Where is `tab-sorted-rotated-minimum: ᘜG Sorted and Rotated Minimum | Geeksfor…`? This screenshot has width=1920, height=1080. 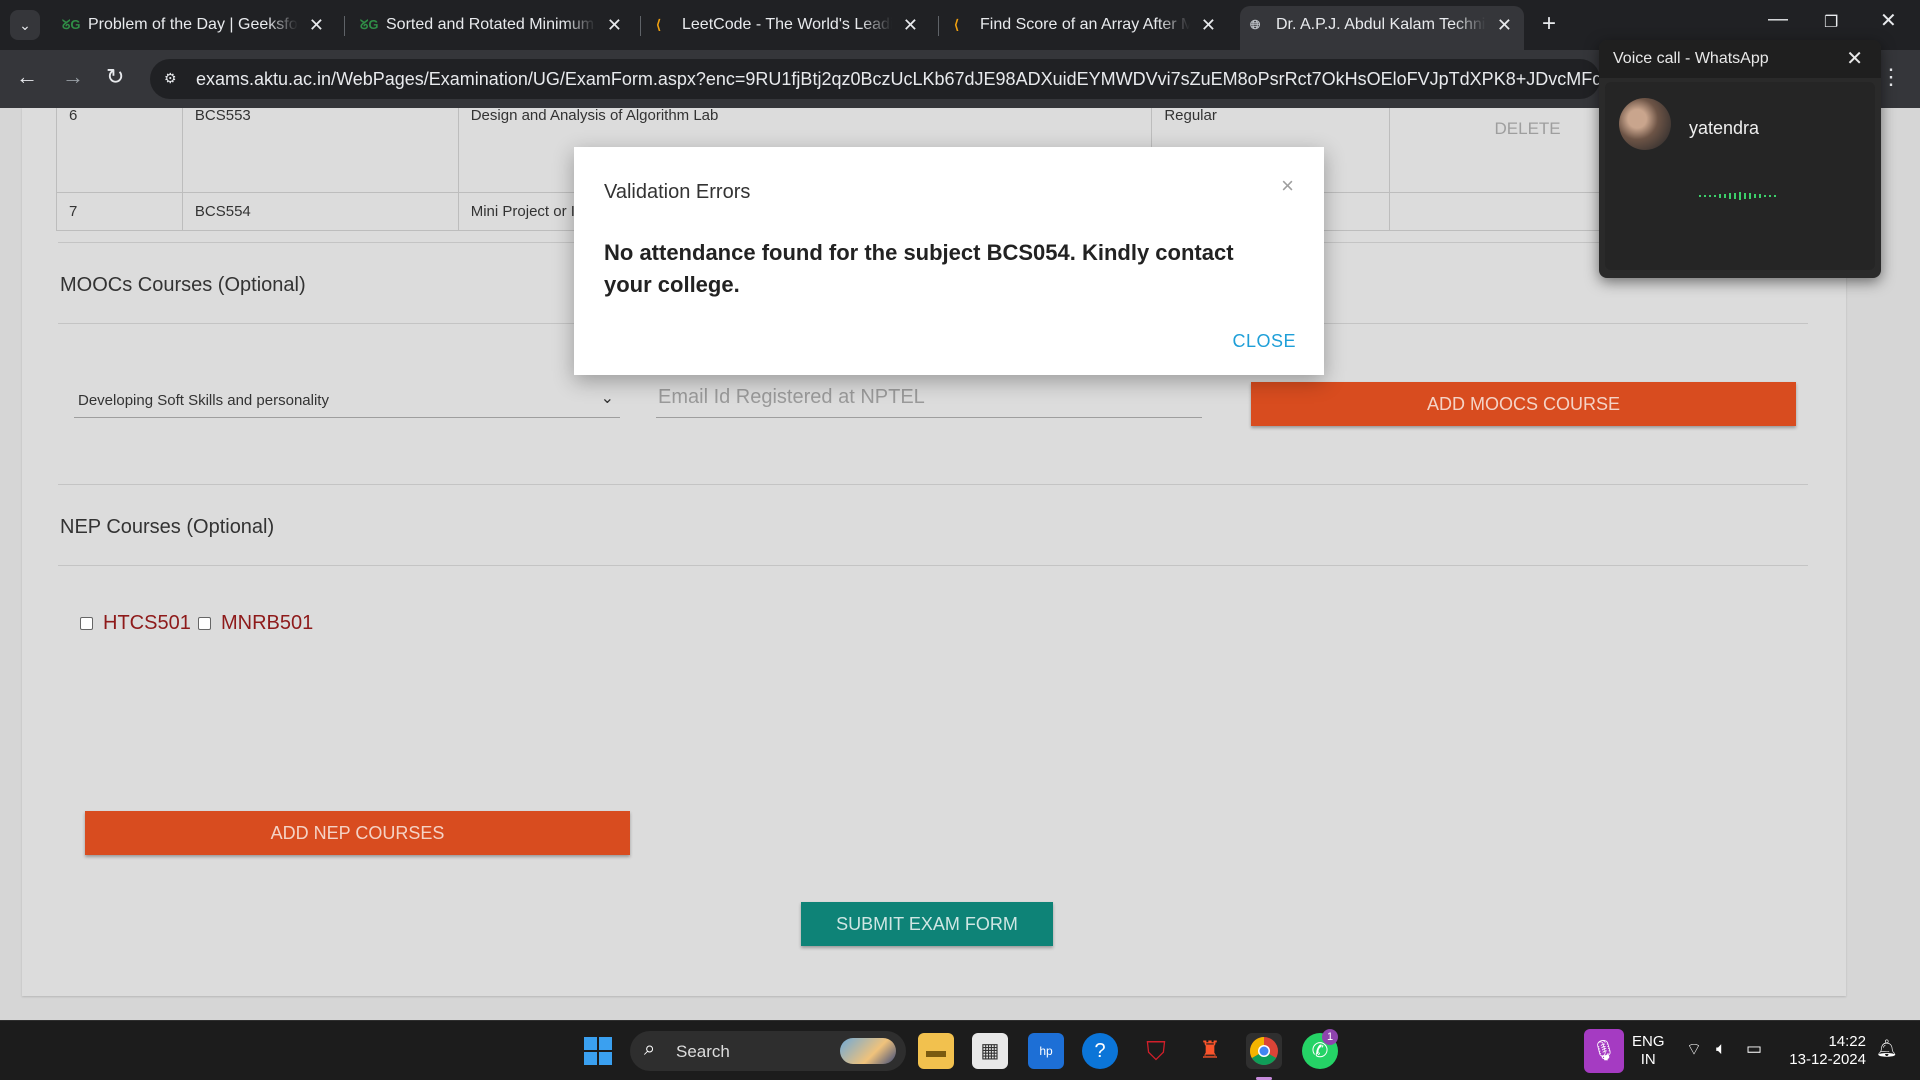 tab-sorted-rotated-minimum: ᘜG Sorted and Rotated Minimum | Geeksfor… is located at coordinates (492, 25).